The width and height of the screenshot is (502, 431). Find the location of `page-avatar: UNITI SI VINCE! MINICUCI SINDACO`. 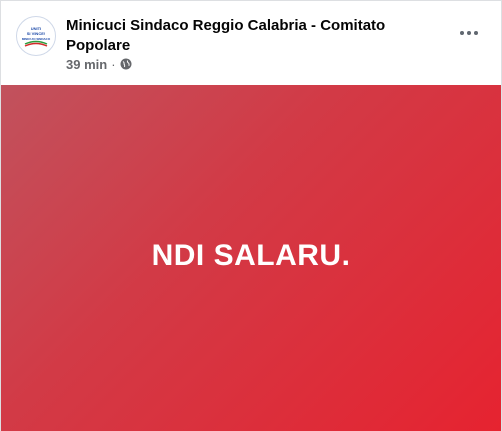

page-avatar: UNITI SI VINCE! MINICUCI SINDACO is located at coordinates (36, 36).